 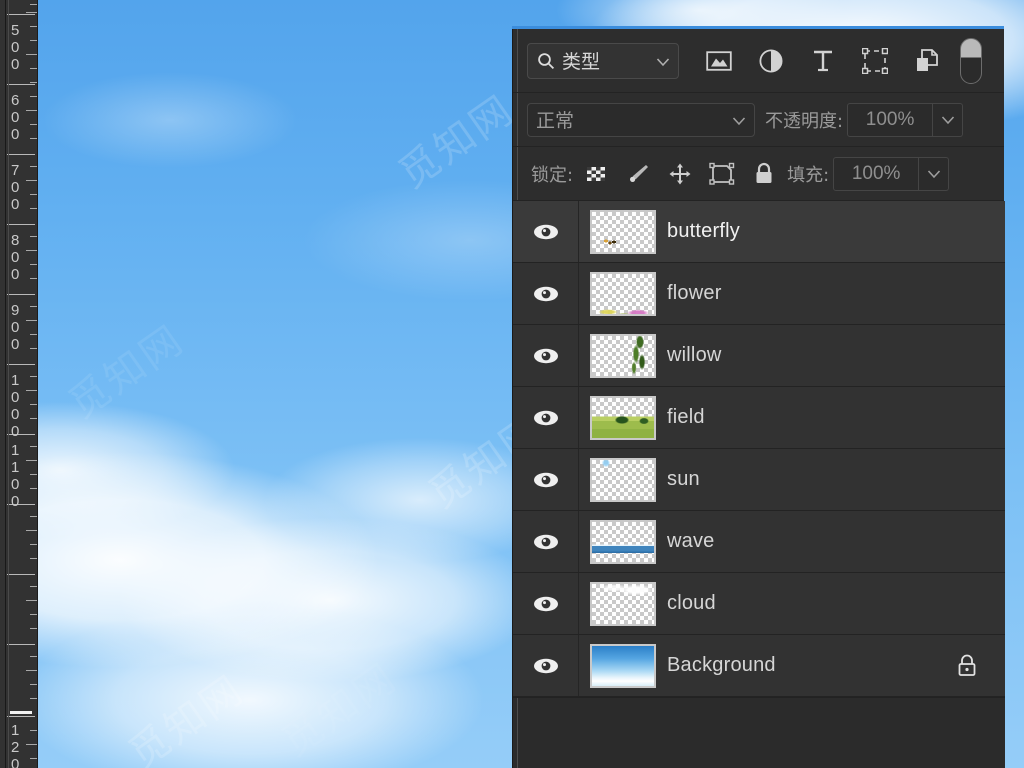 I want to click on ruler-label: 700, so click(x=15, y=187).